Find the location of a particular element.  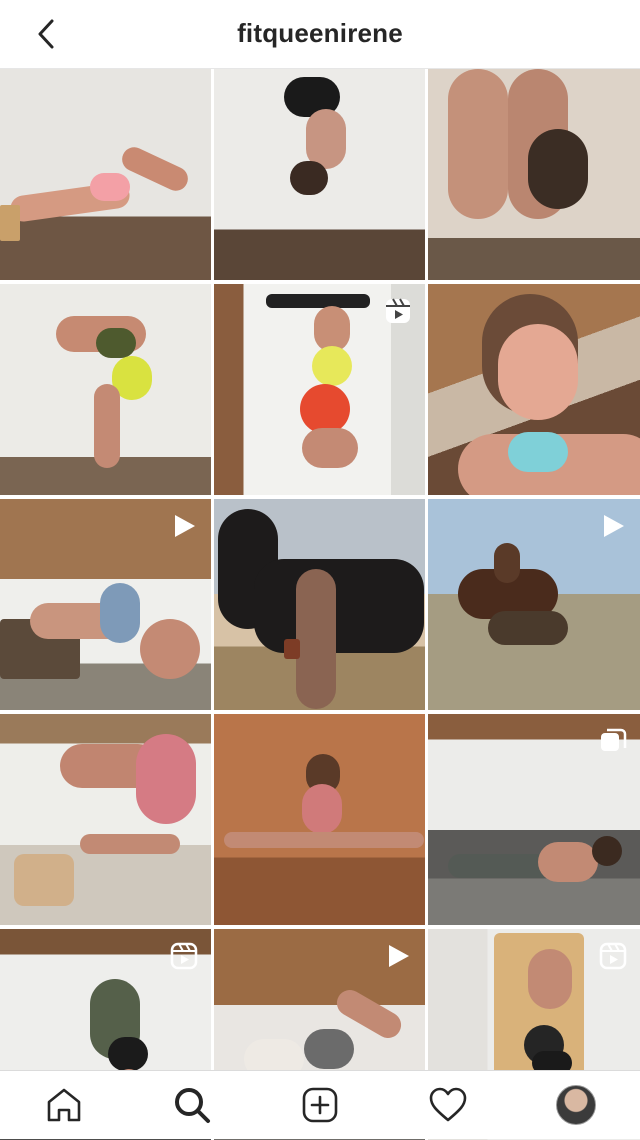

profile-avatar is located at coordinates (576, 1105).